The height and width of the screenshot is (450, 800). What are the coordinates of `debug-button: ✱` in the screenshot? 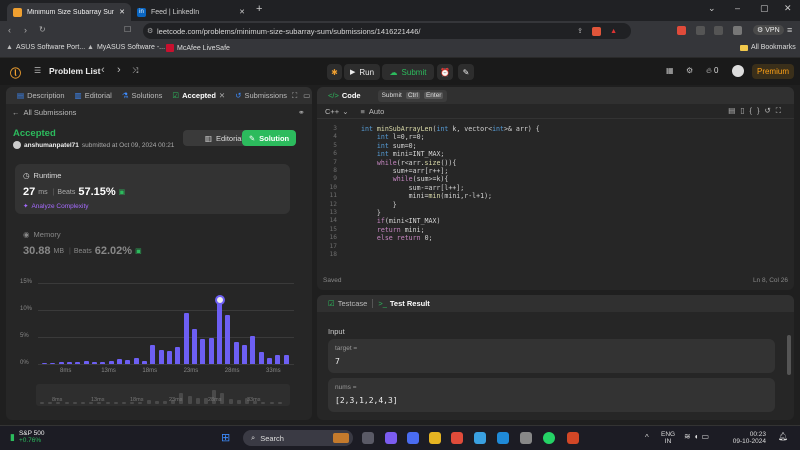 It's located at (334, 72).